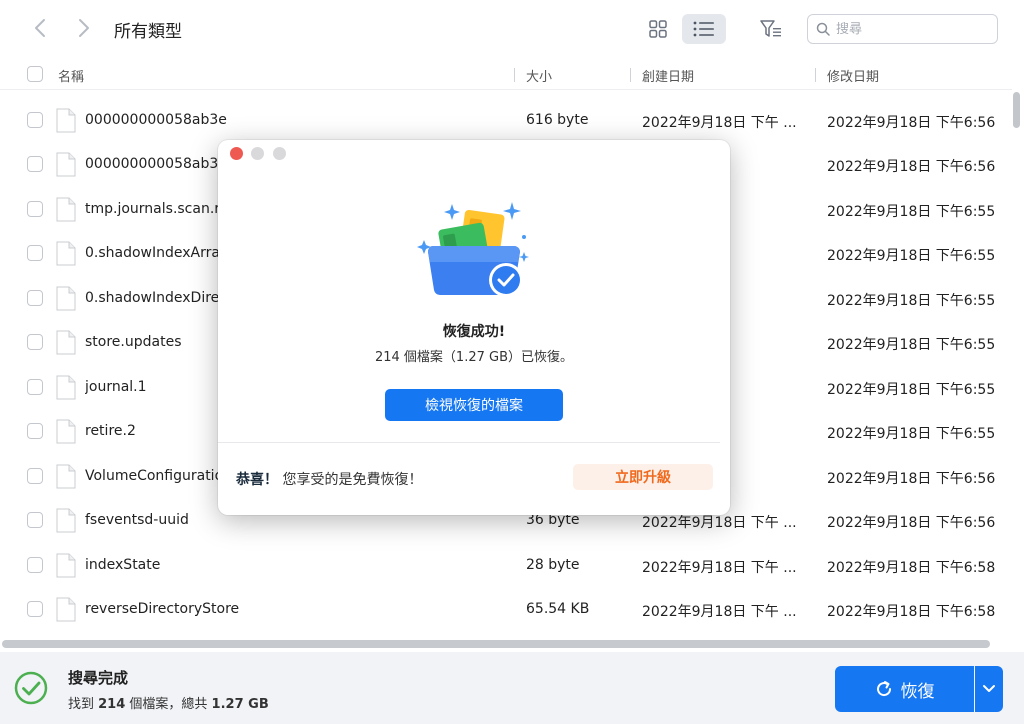 Image resolution: width=1024 pixels, height=724 pixels. I want to click on page-title: 所有類型, so click(148, 32).